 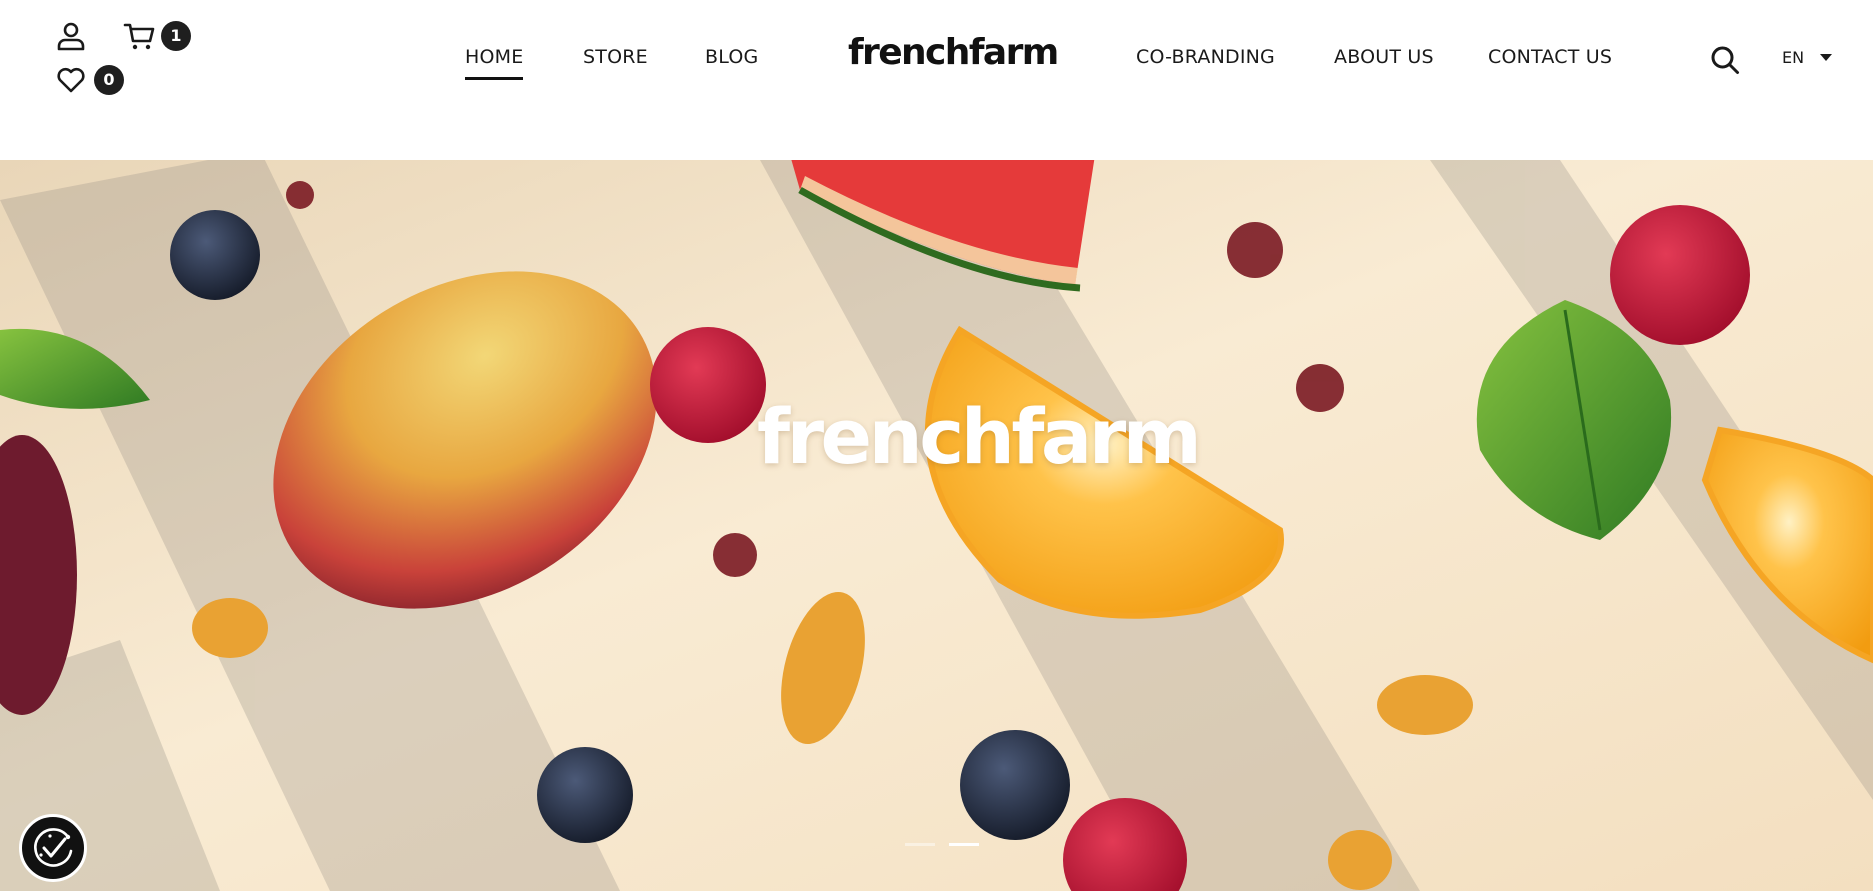 I want to click on search-icon, so click(x=1725, y=60).